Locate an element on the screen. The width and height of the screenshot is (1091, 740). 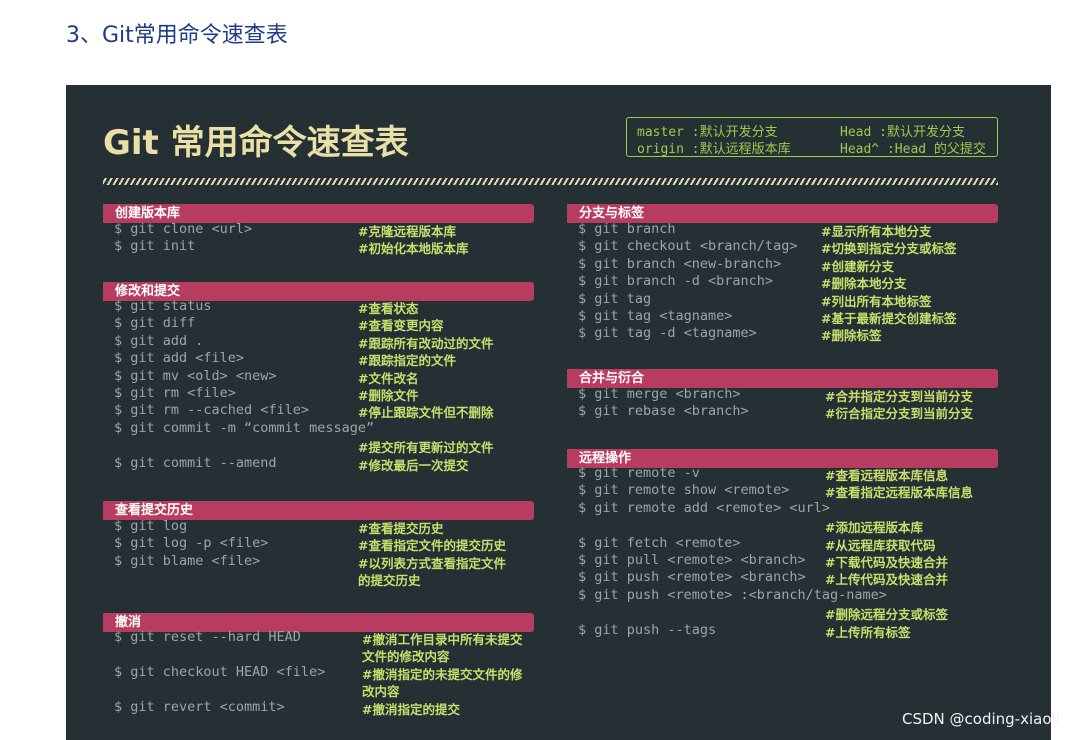
legend-row: origin :默认远程版本库 Head^ :Head 的父提交 is located at coordinates (811, 147).